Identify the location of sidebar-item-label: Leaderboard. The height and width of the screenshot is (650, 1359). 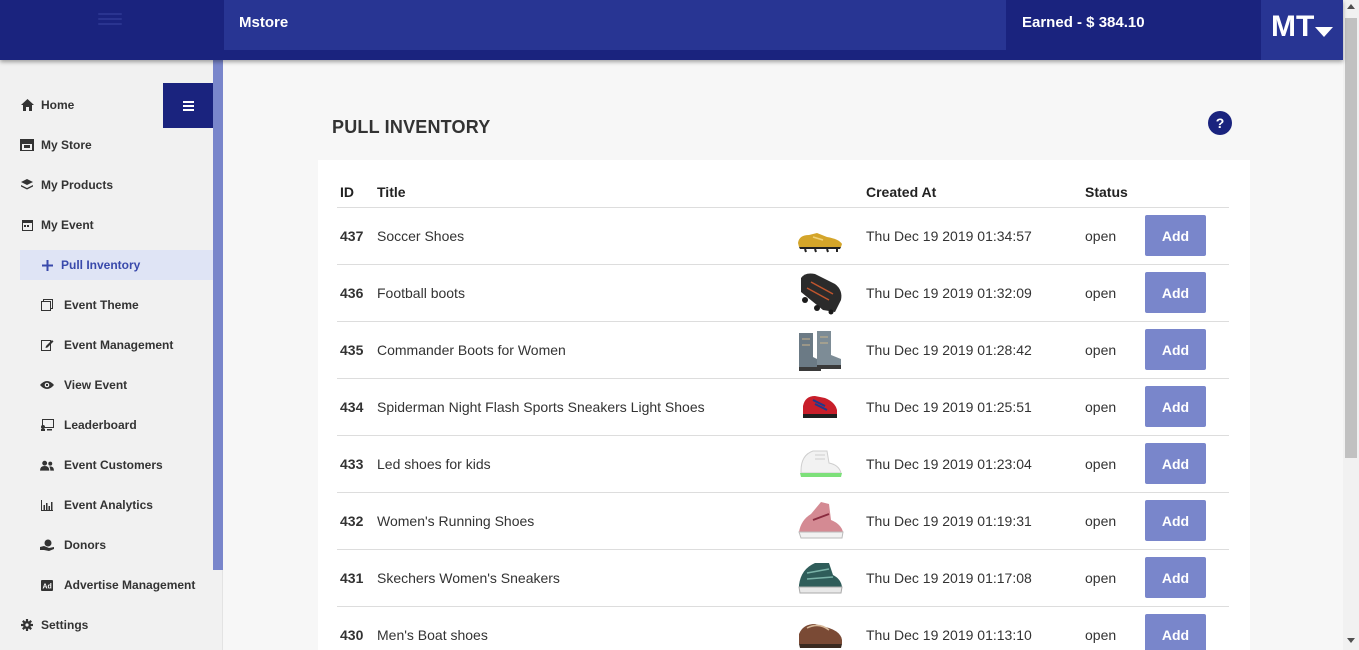
(100, 425).